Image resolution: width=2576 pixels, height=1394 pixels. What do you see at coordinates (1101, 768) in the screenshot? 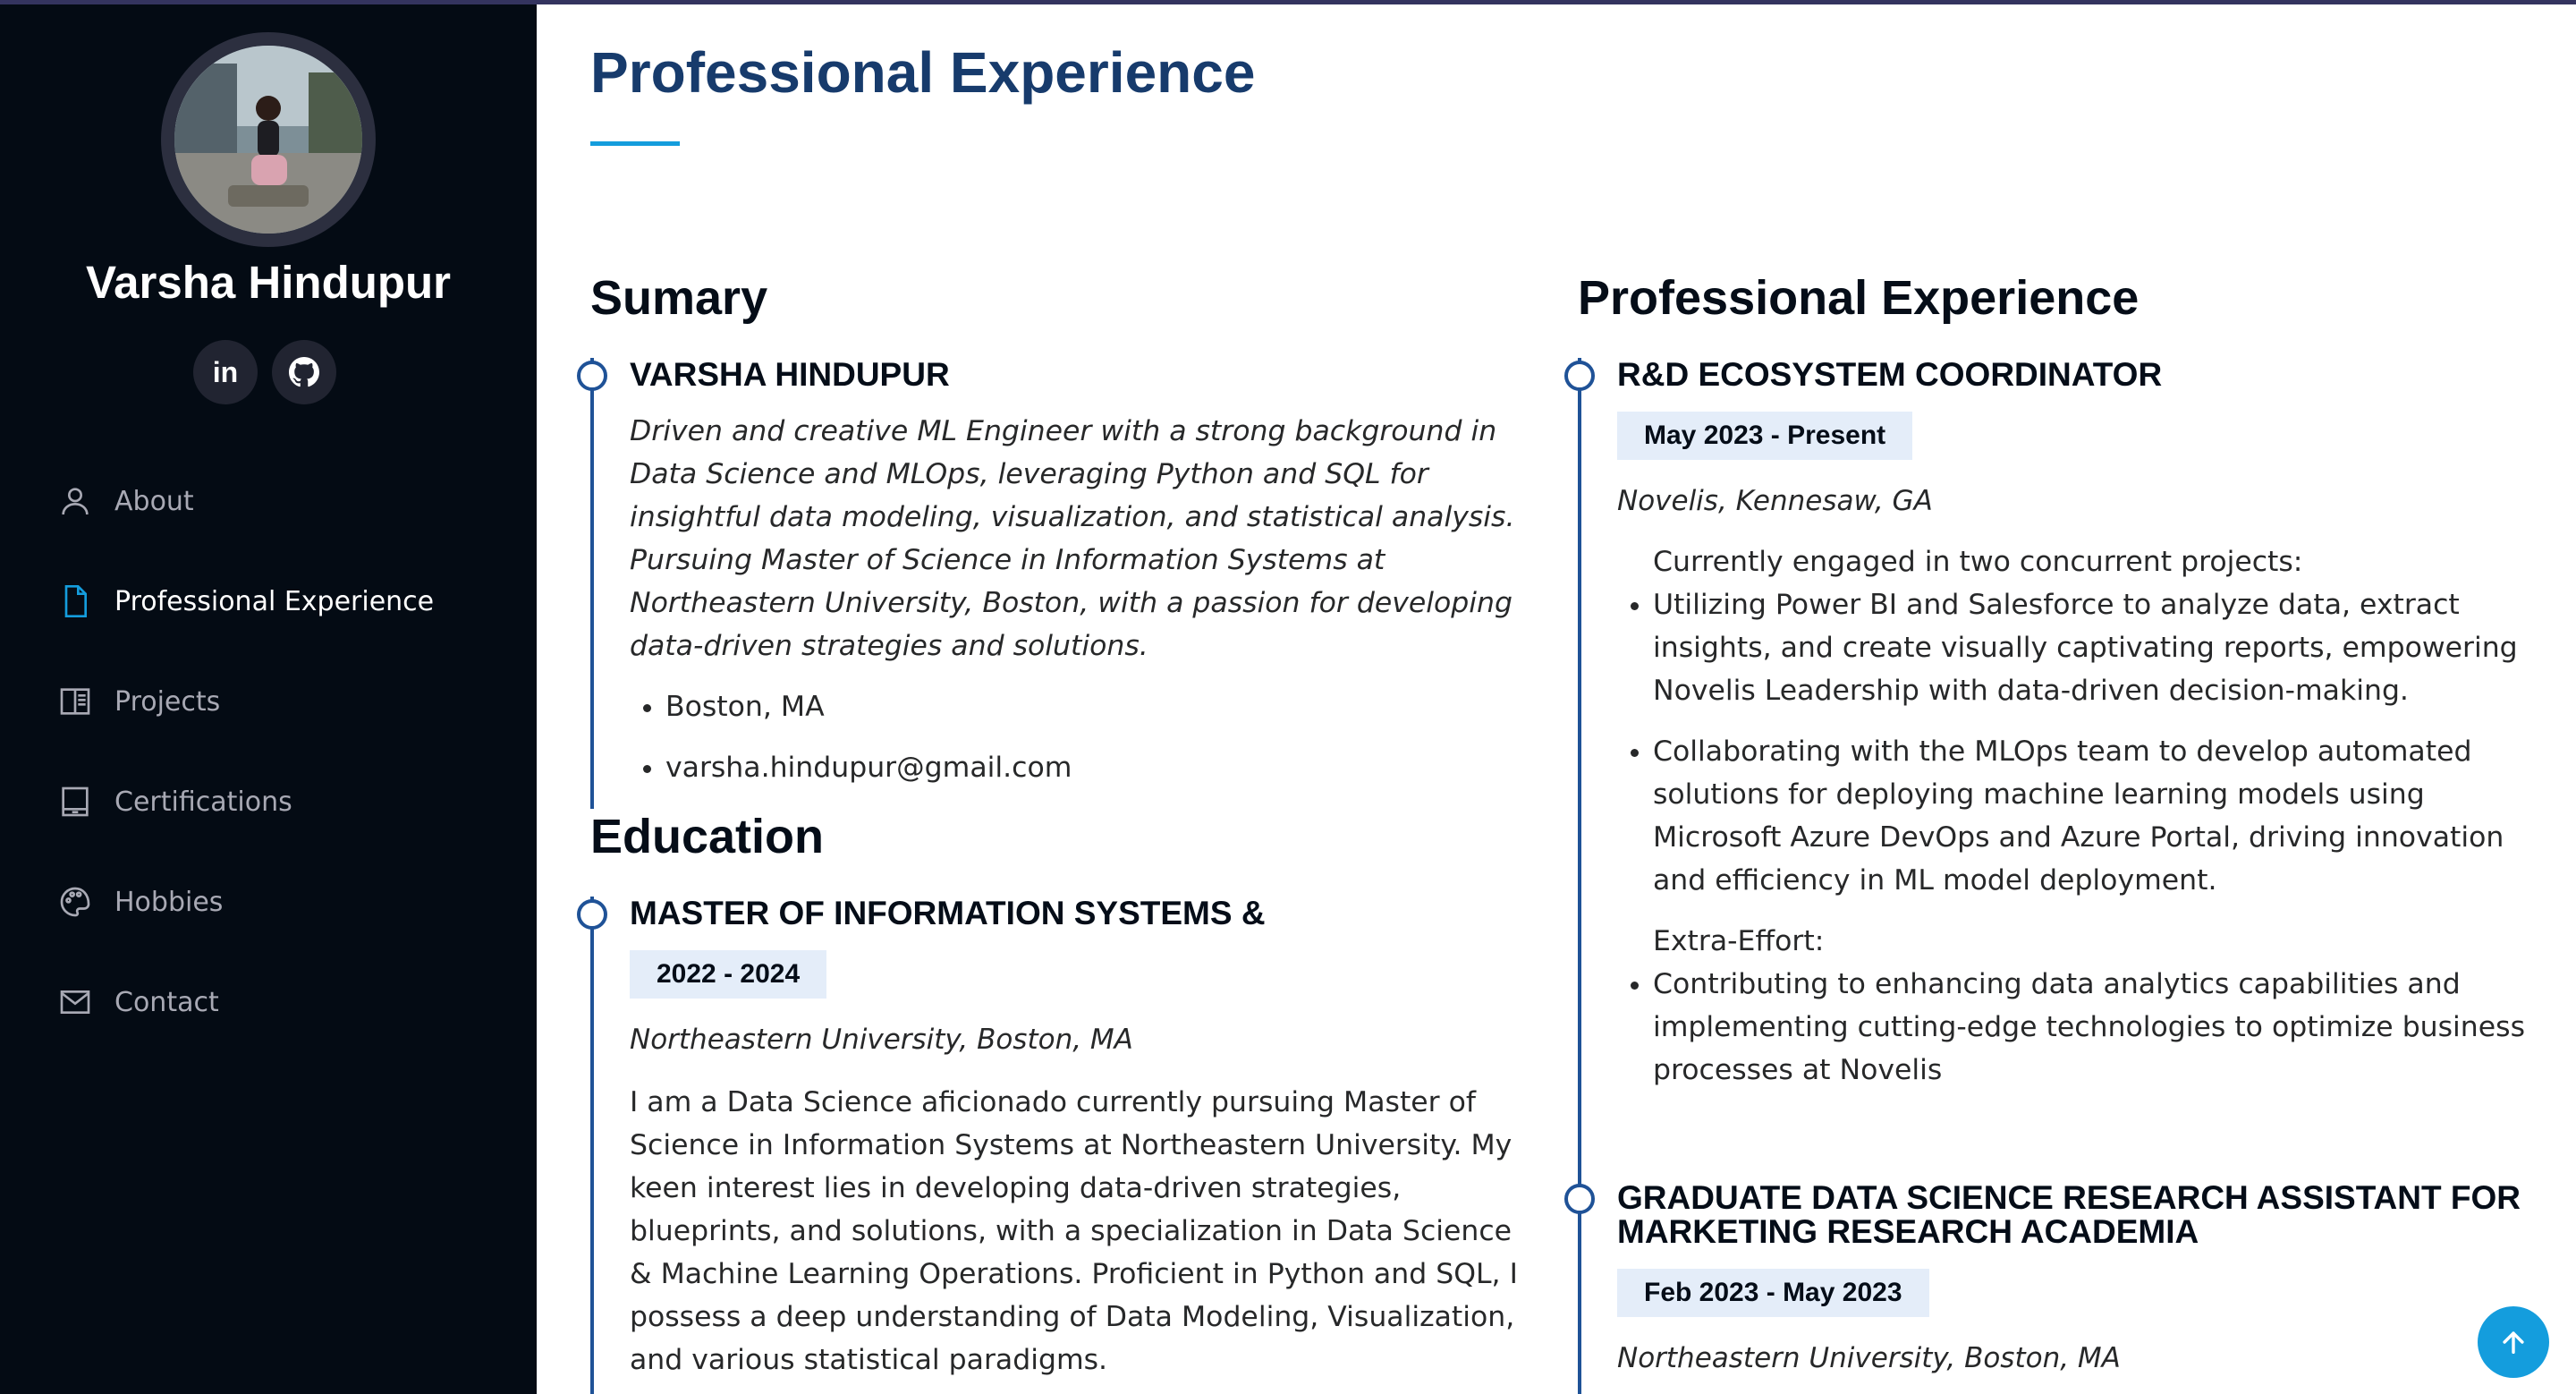
I see `summary-email: varsha.hindupur@gmail.com` at bounding box center [1101, 768].